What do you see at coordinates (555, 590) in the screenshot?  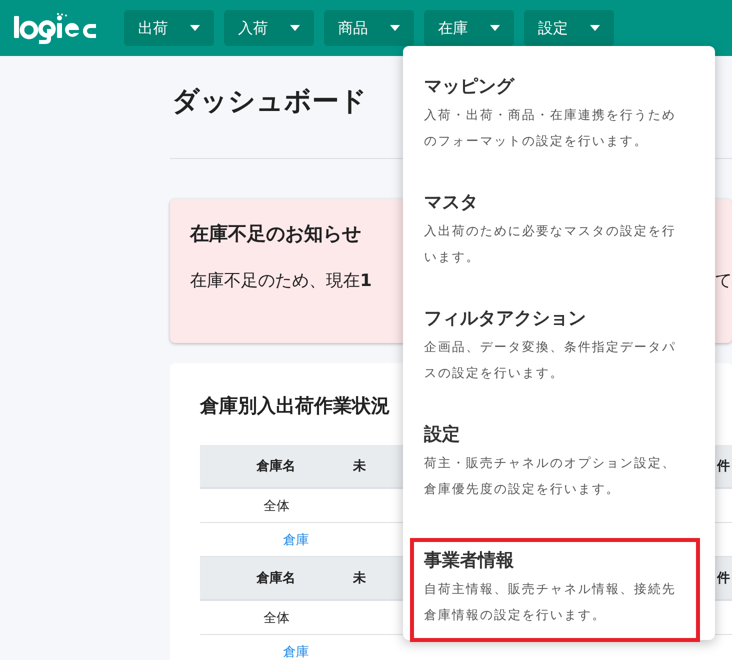 I see `menu-item: 事業者情報 自荷主情報、販売チャネル情報、接続先倉庫情報の設定を行います。` at bounding box center [555, 590].